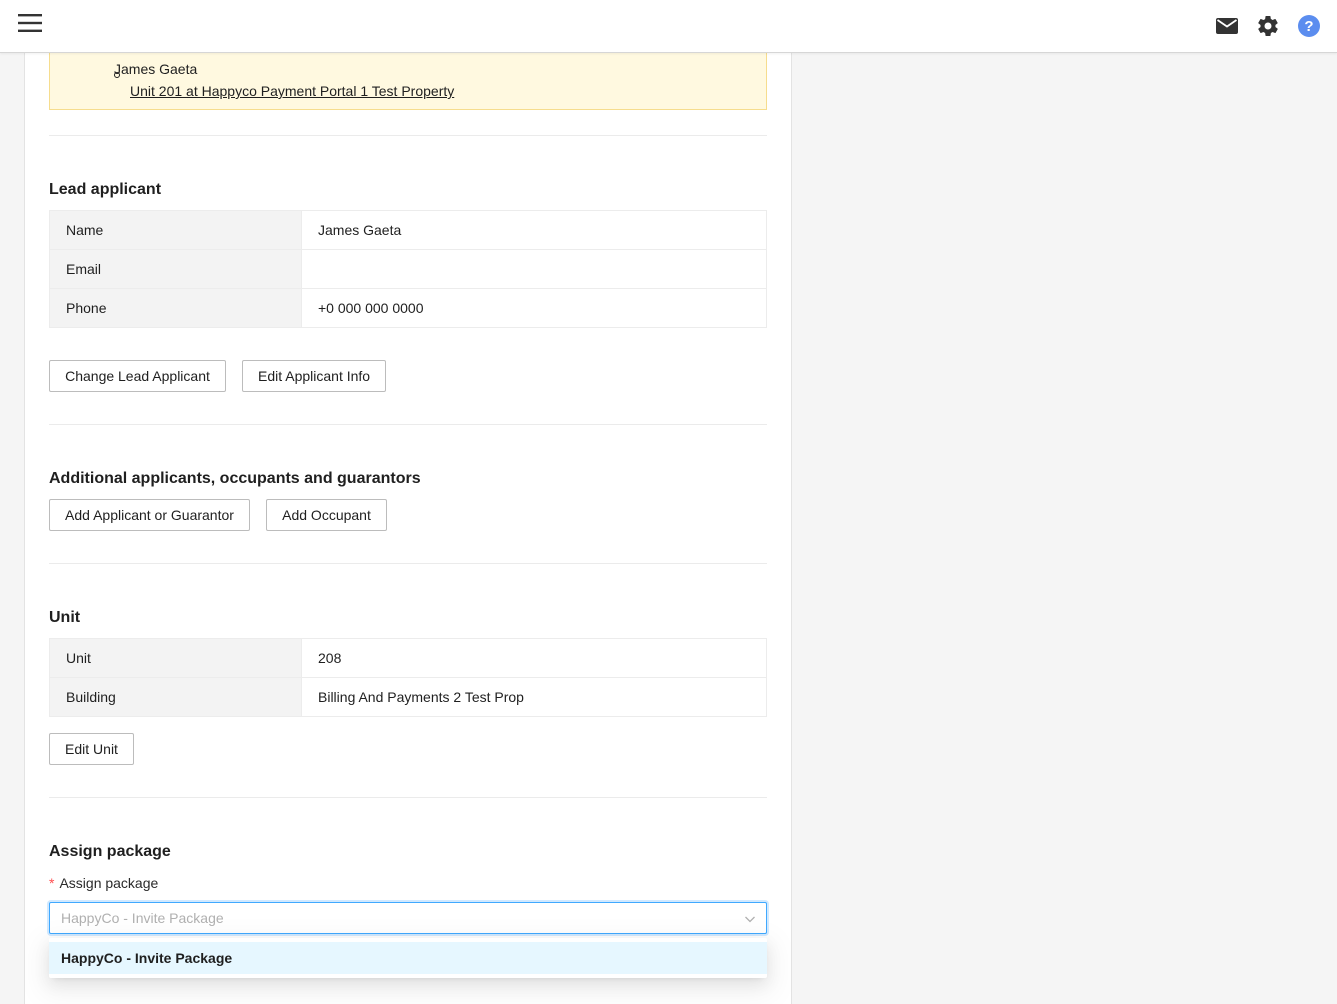 This screenshot has width=1337, height=1004. I want to click on unit-key: Unit, so click(175, 658).